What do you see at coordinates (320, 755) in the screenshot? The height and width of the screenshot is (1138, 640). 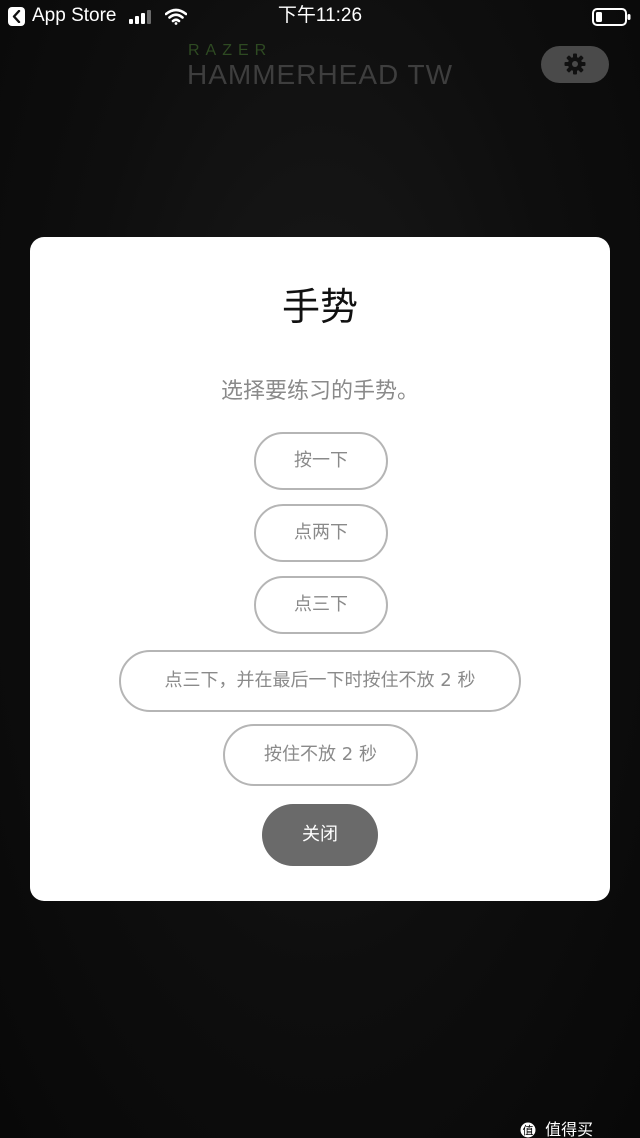 I see `option-press-hold: 按住不放 2 秒` at bounding box center [320, 755].